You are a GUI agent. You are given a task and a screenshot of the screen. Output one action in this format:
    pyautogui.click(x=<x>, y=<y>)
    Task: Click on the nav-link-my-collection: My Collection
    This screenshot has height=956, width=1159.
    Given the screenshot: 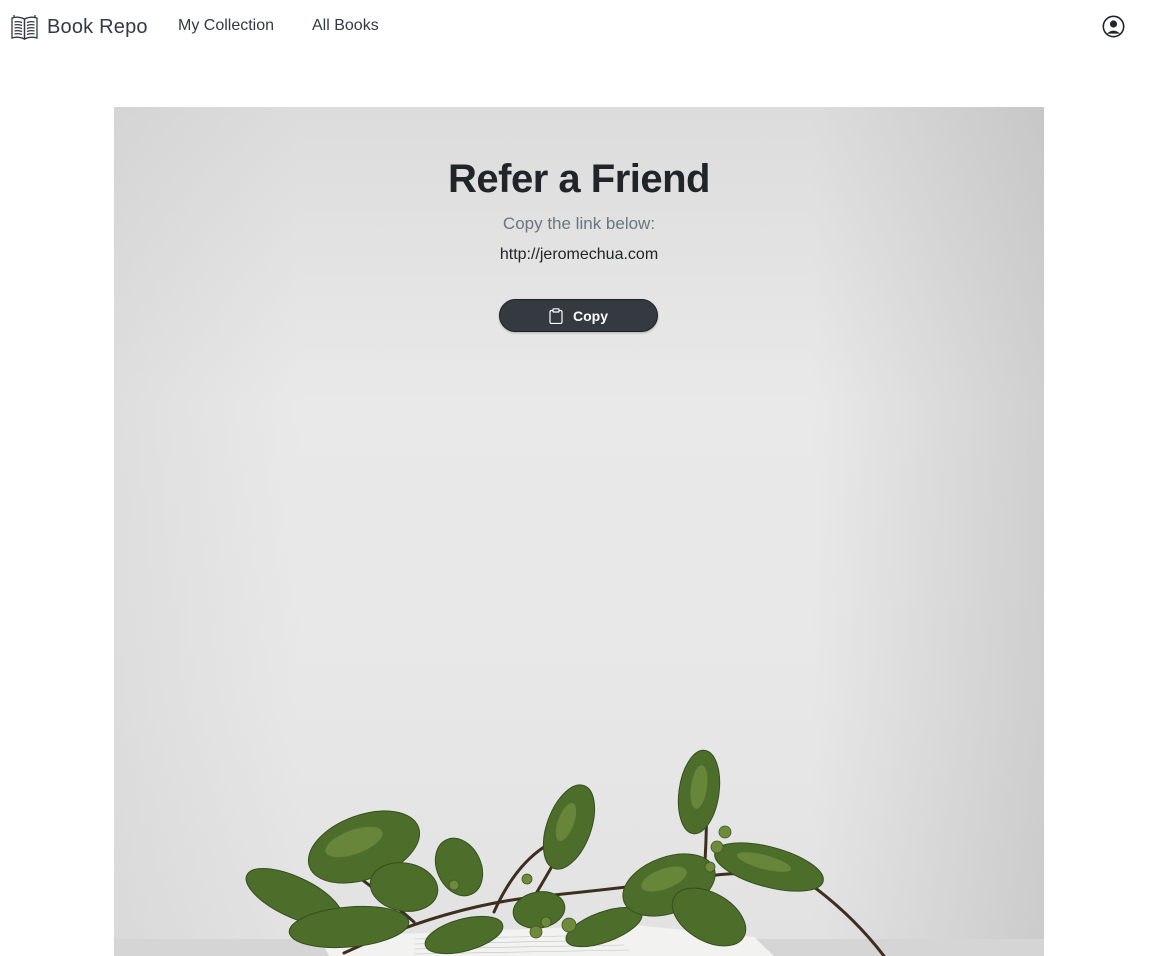 What is the action you would take?
    pyautogui.click(x=226, y=26)
    